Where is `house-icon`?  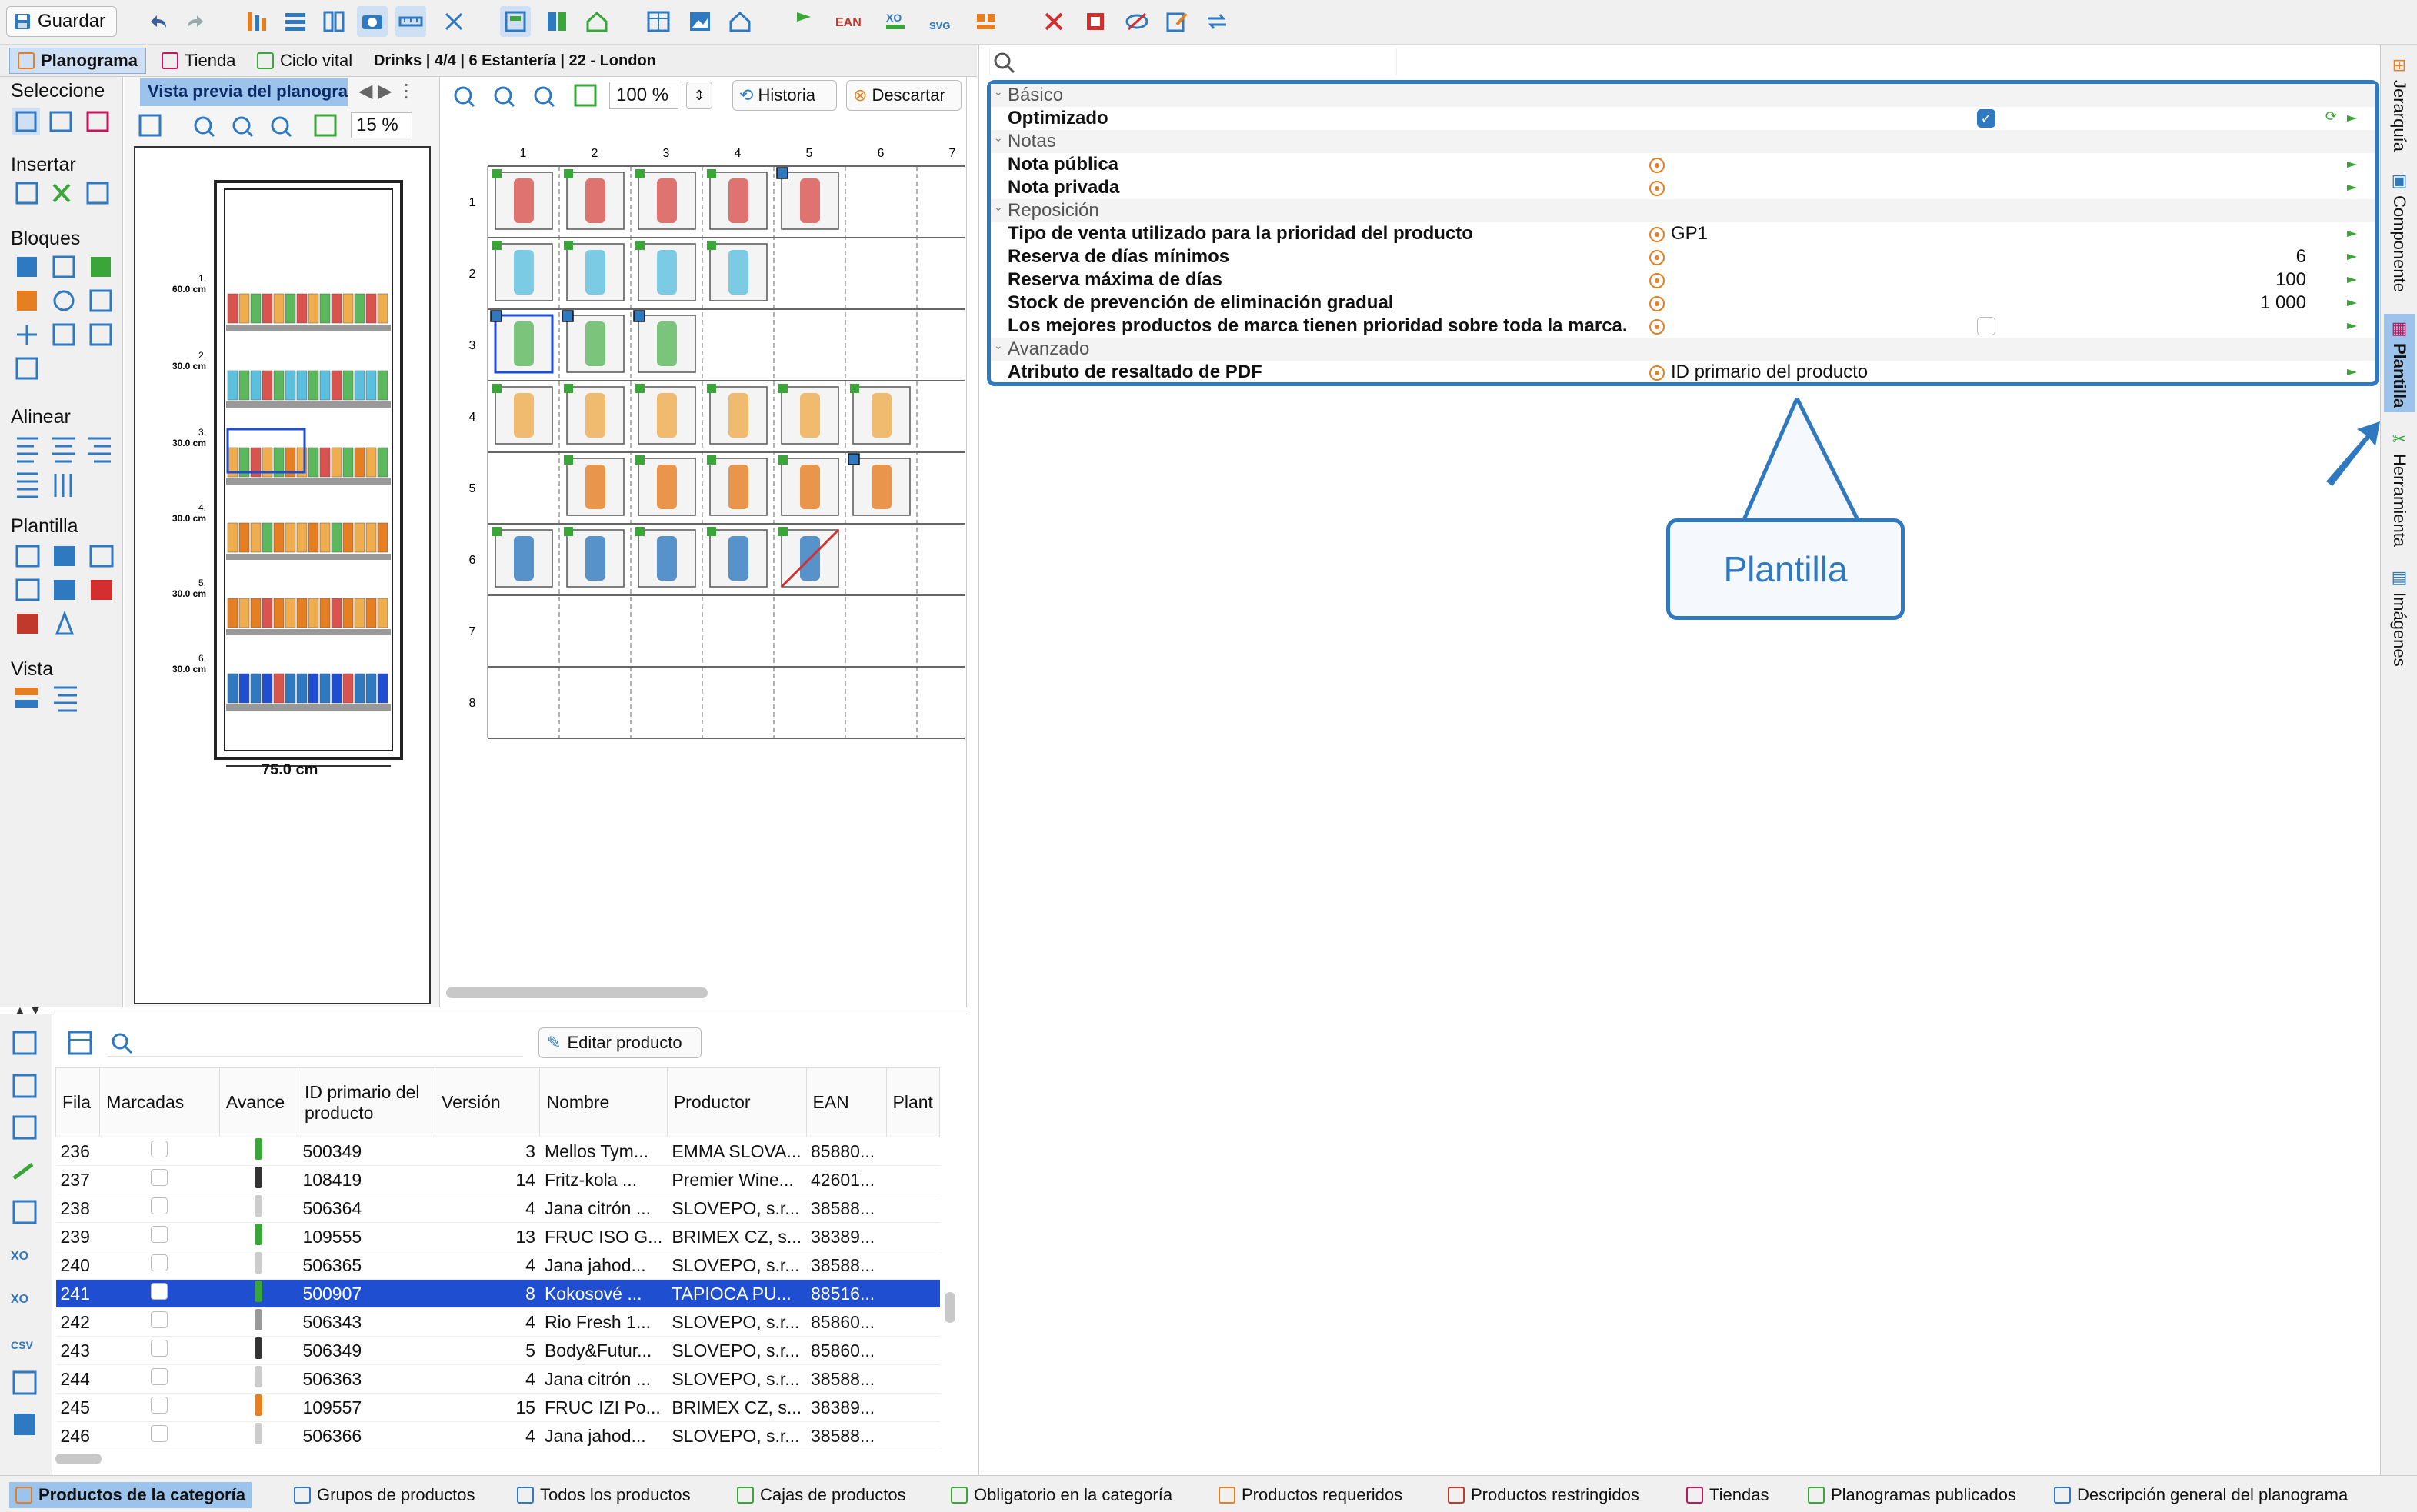
house-icon is located at coordinates (740, 21).